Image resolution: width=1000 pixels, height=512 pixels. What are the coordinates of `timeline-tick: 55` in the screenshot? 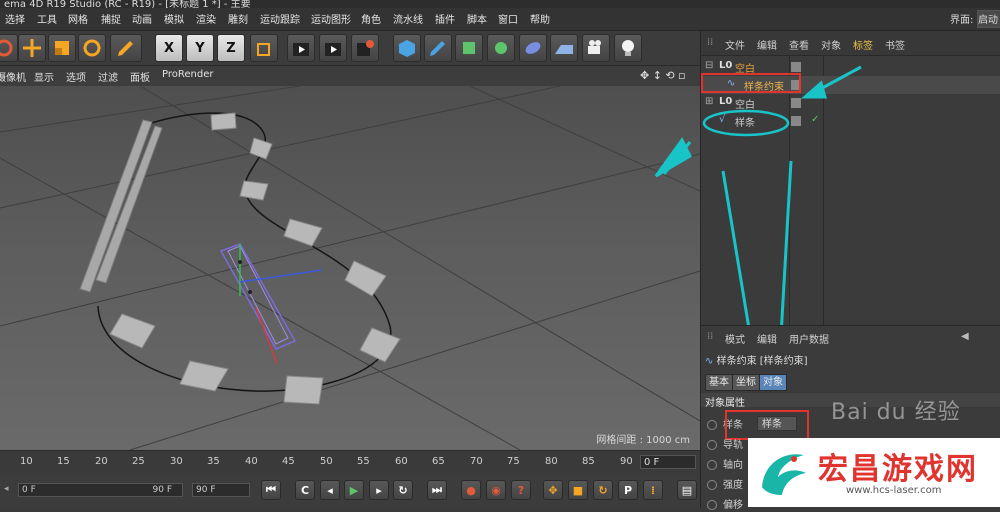 It's located at (363, 461).